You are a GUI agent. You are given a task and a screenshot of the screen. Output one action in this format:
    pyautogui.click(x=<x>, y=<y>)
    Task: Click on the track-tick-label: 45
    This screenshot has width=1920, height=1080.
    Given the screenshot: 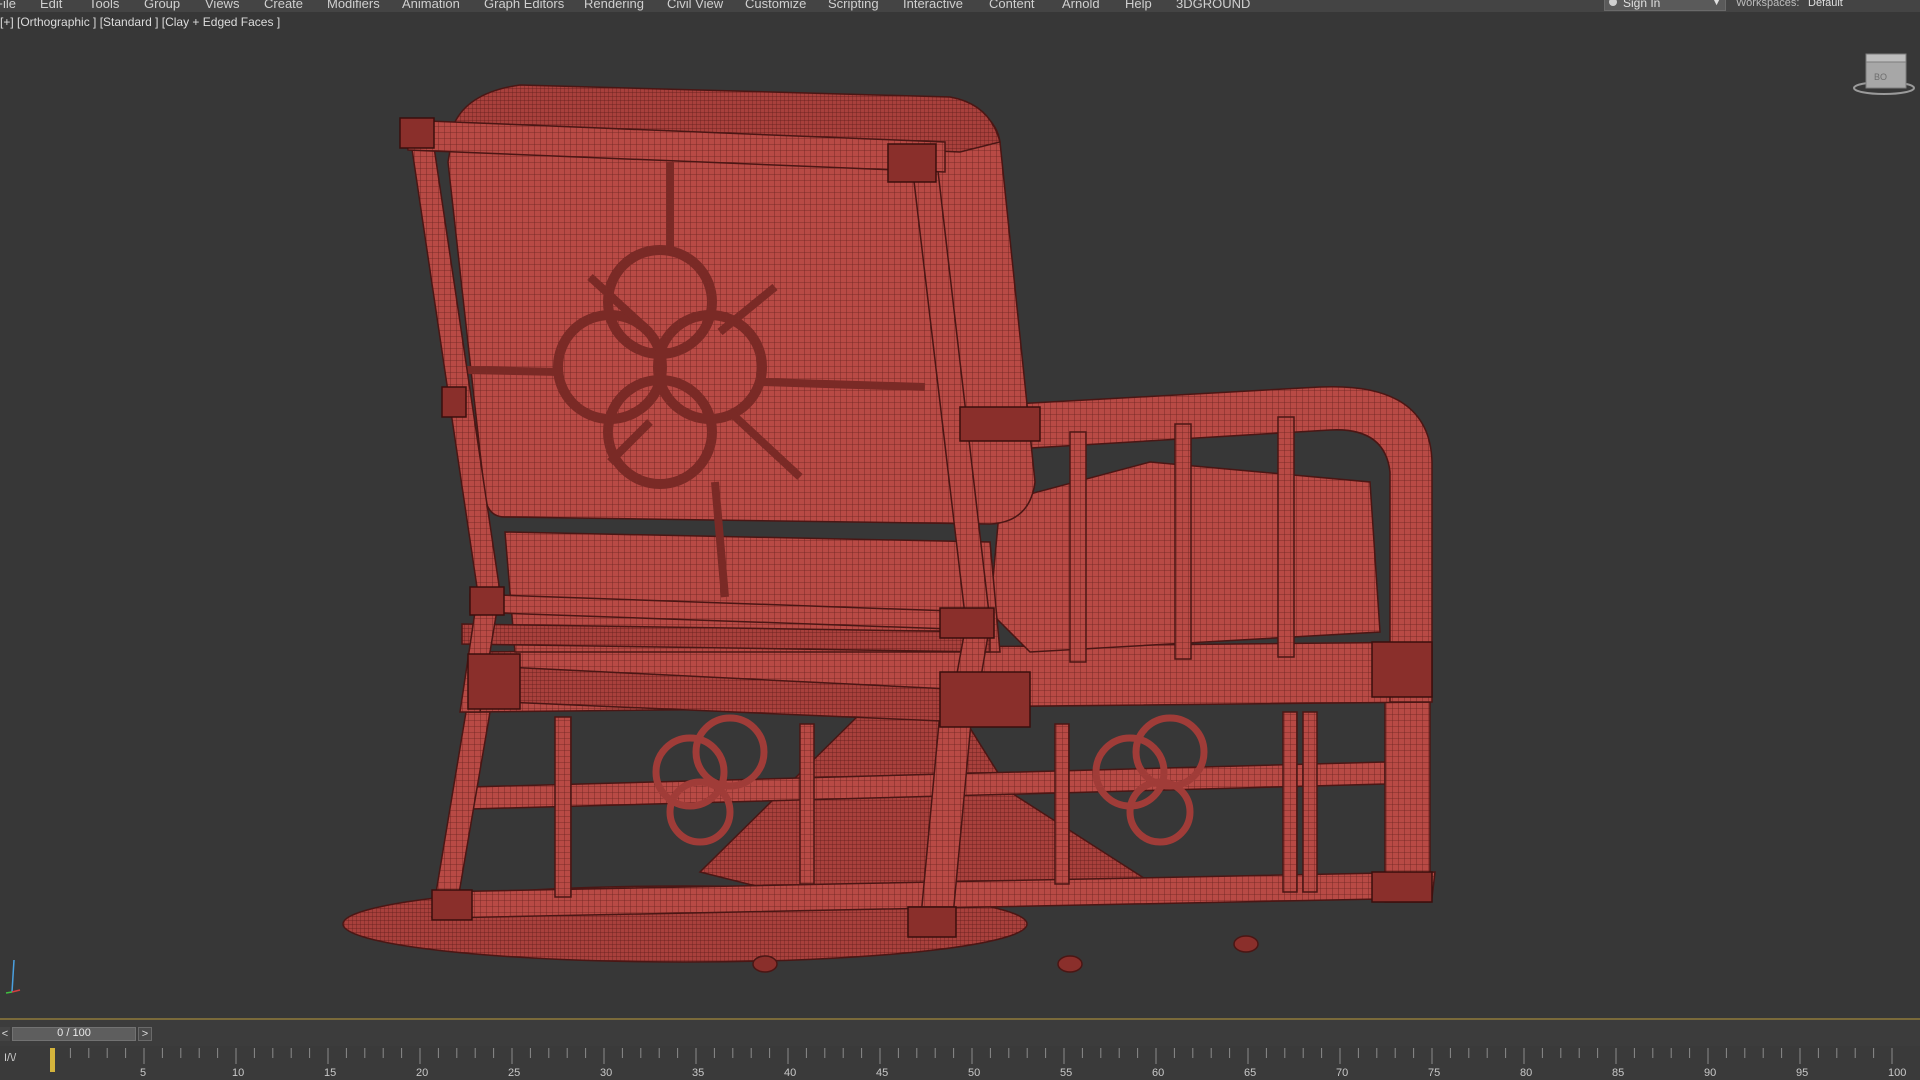 What is the action you would take?
    pyautogui.click(x=882, y=1073)
    